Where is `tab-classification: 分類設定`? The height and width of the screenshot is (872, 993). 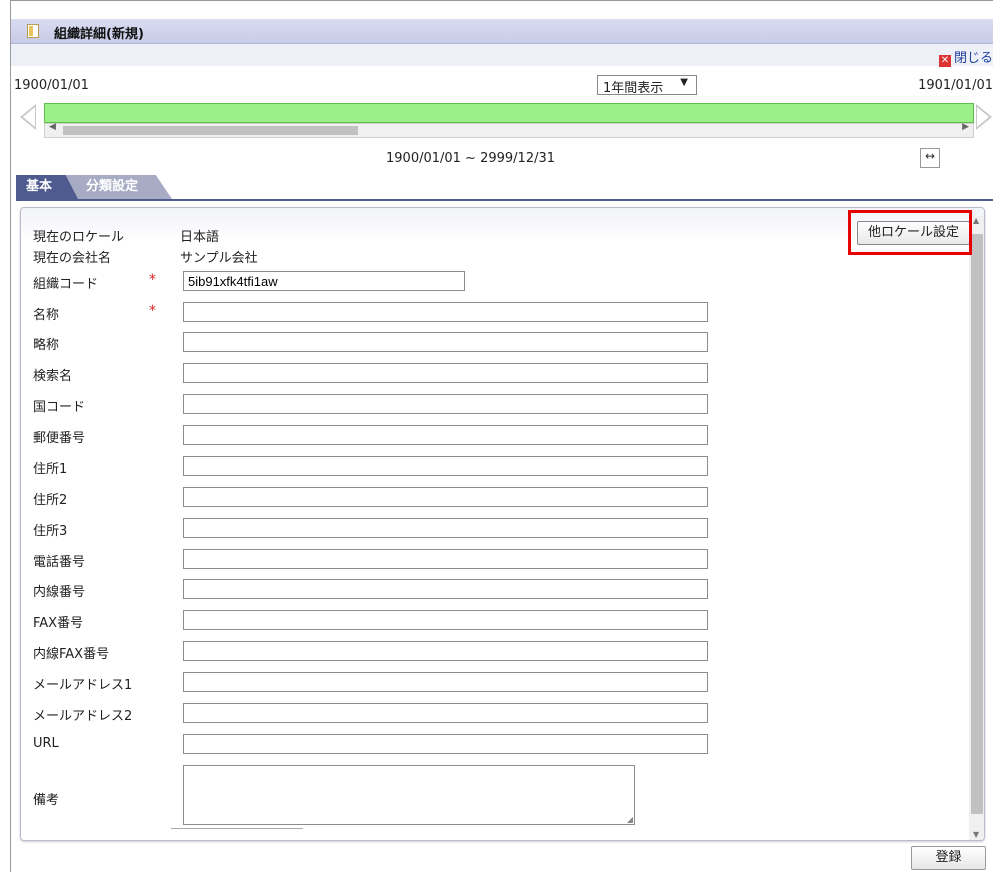
tab-classification: 分類設定 is located at coordinates (118, 187).